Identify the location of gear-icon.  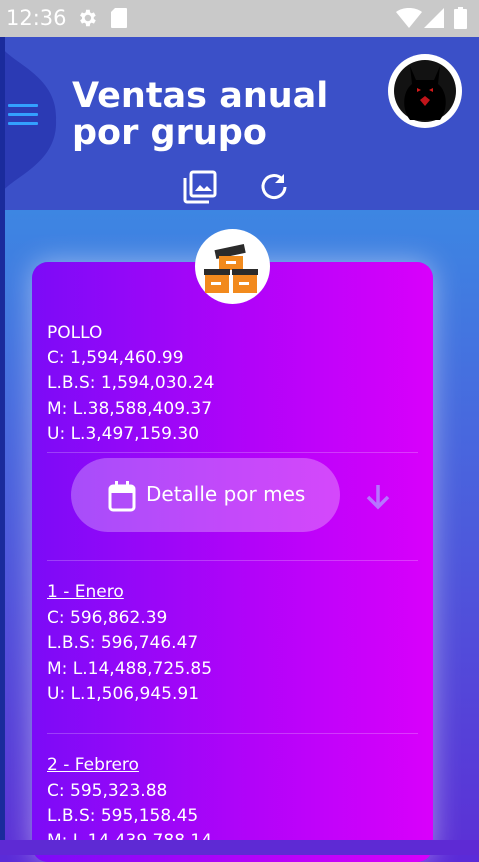
(88, 18).